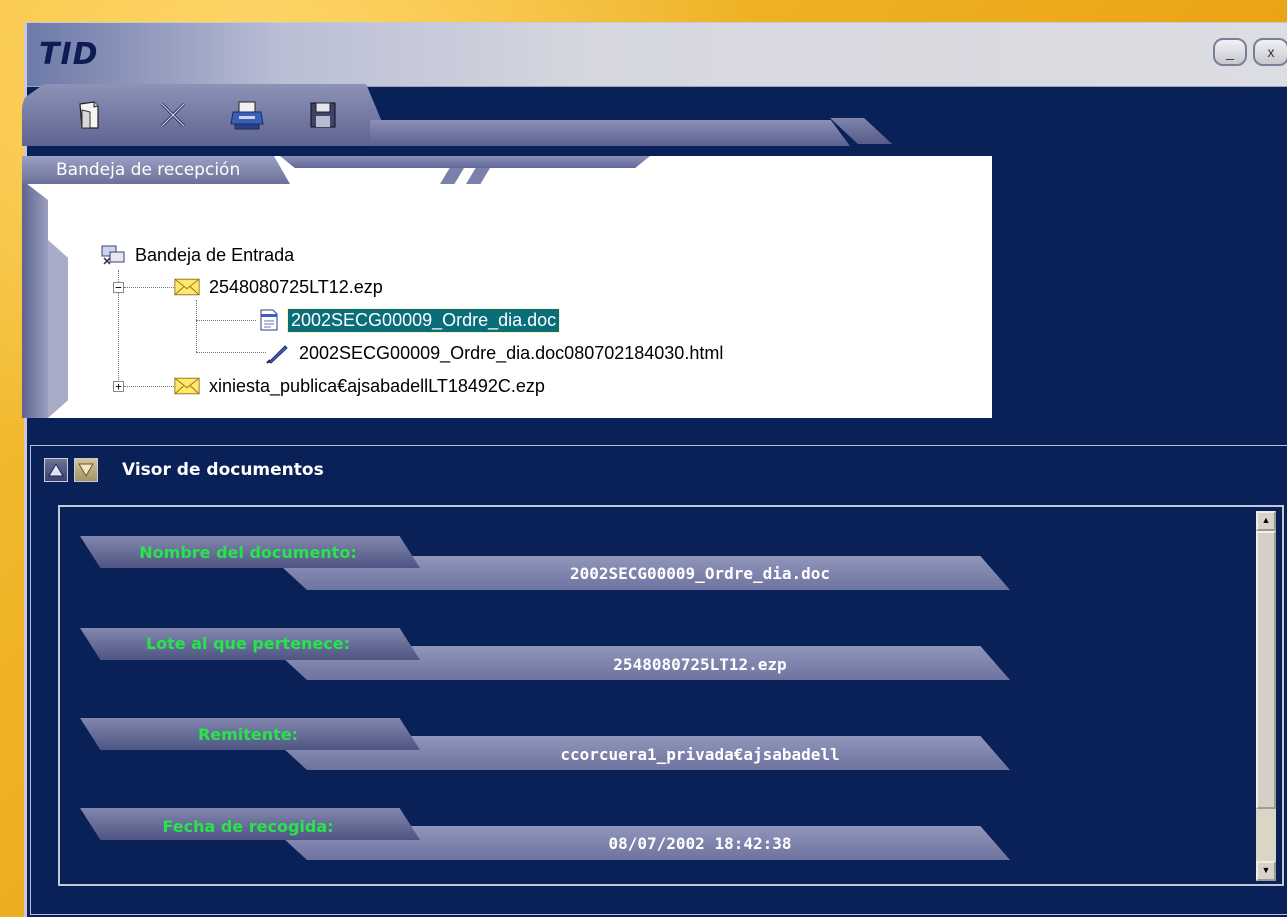 The height and width of the screenshot is (917, 1287). I want to click on inbox-panel-frame, so click(35, 299).